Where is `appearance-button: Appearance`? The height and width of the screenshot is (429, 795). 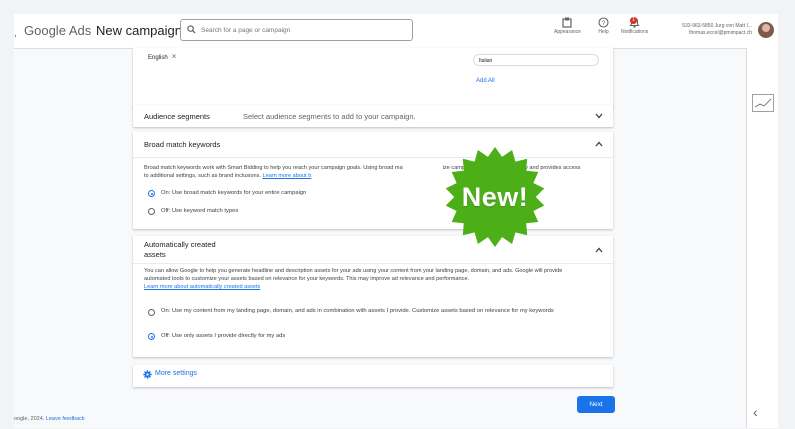 appearance-button: Appearance is located at coordinates (567, 26).